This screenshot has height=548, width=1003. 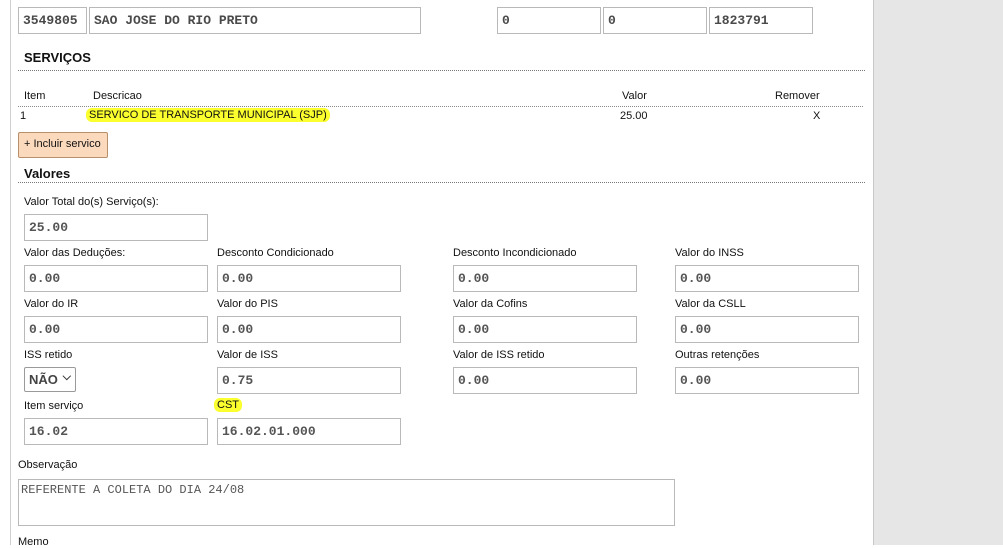 What do you see at coordinates (47, 173) in the screenshot?
I see `valores-title: Valores` at bounding box center [47, 173].